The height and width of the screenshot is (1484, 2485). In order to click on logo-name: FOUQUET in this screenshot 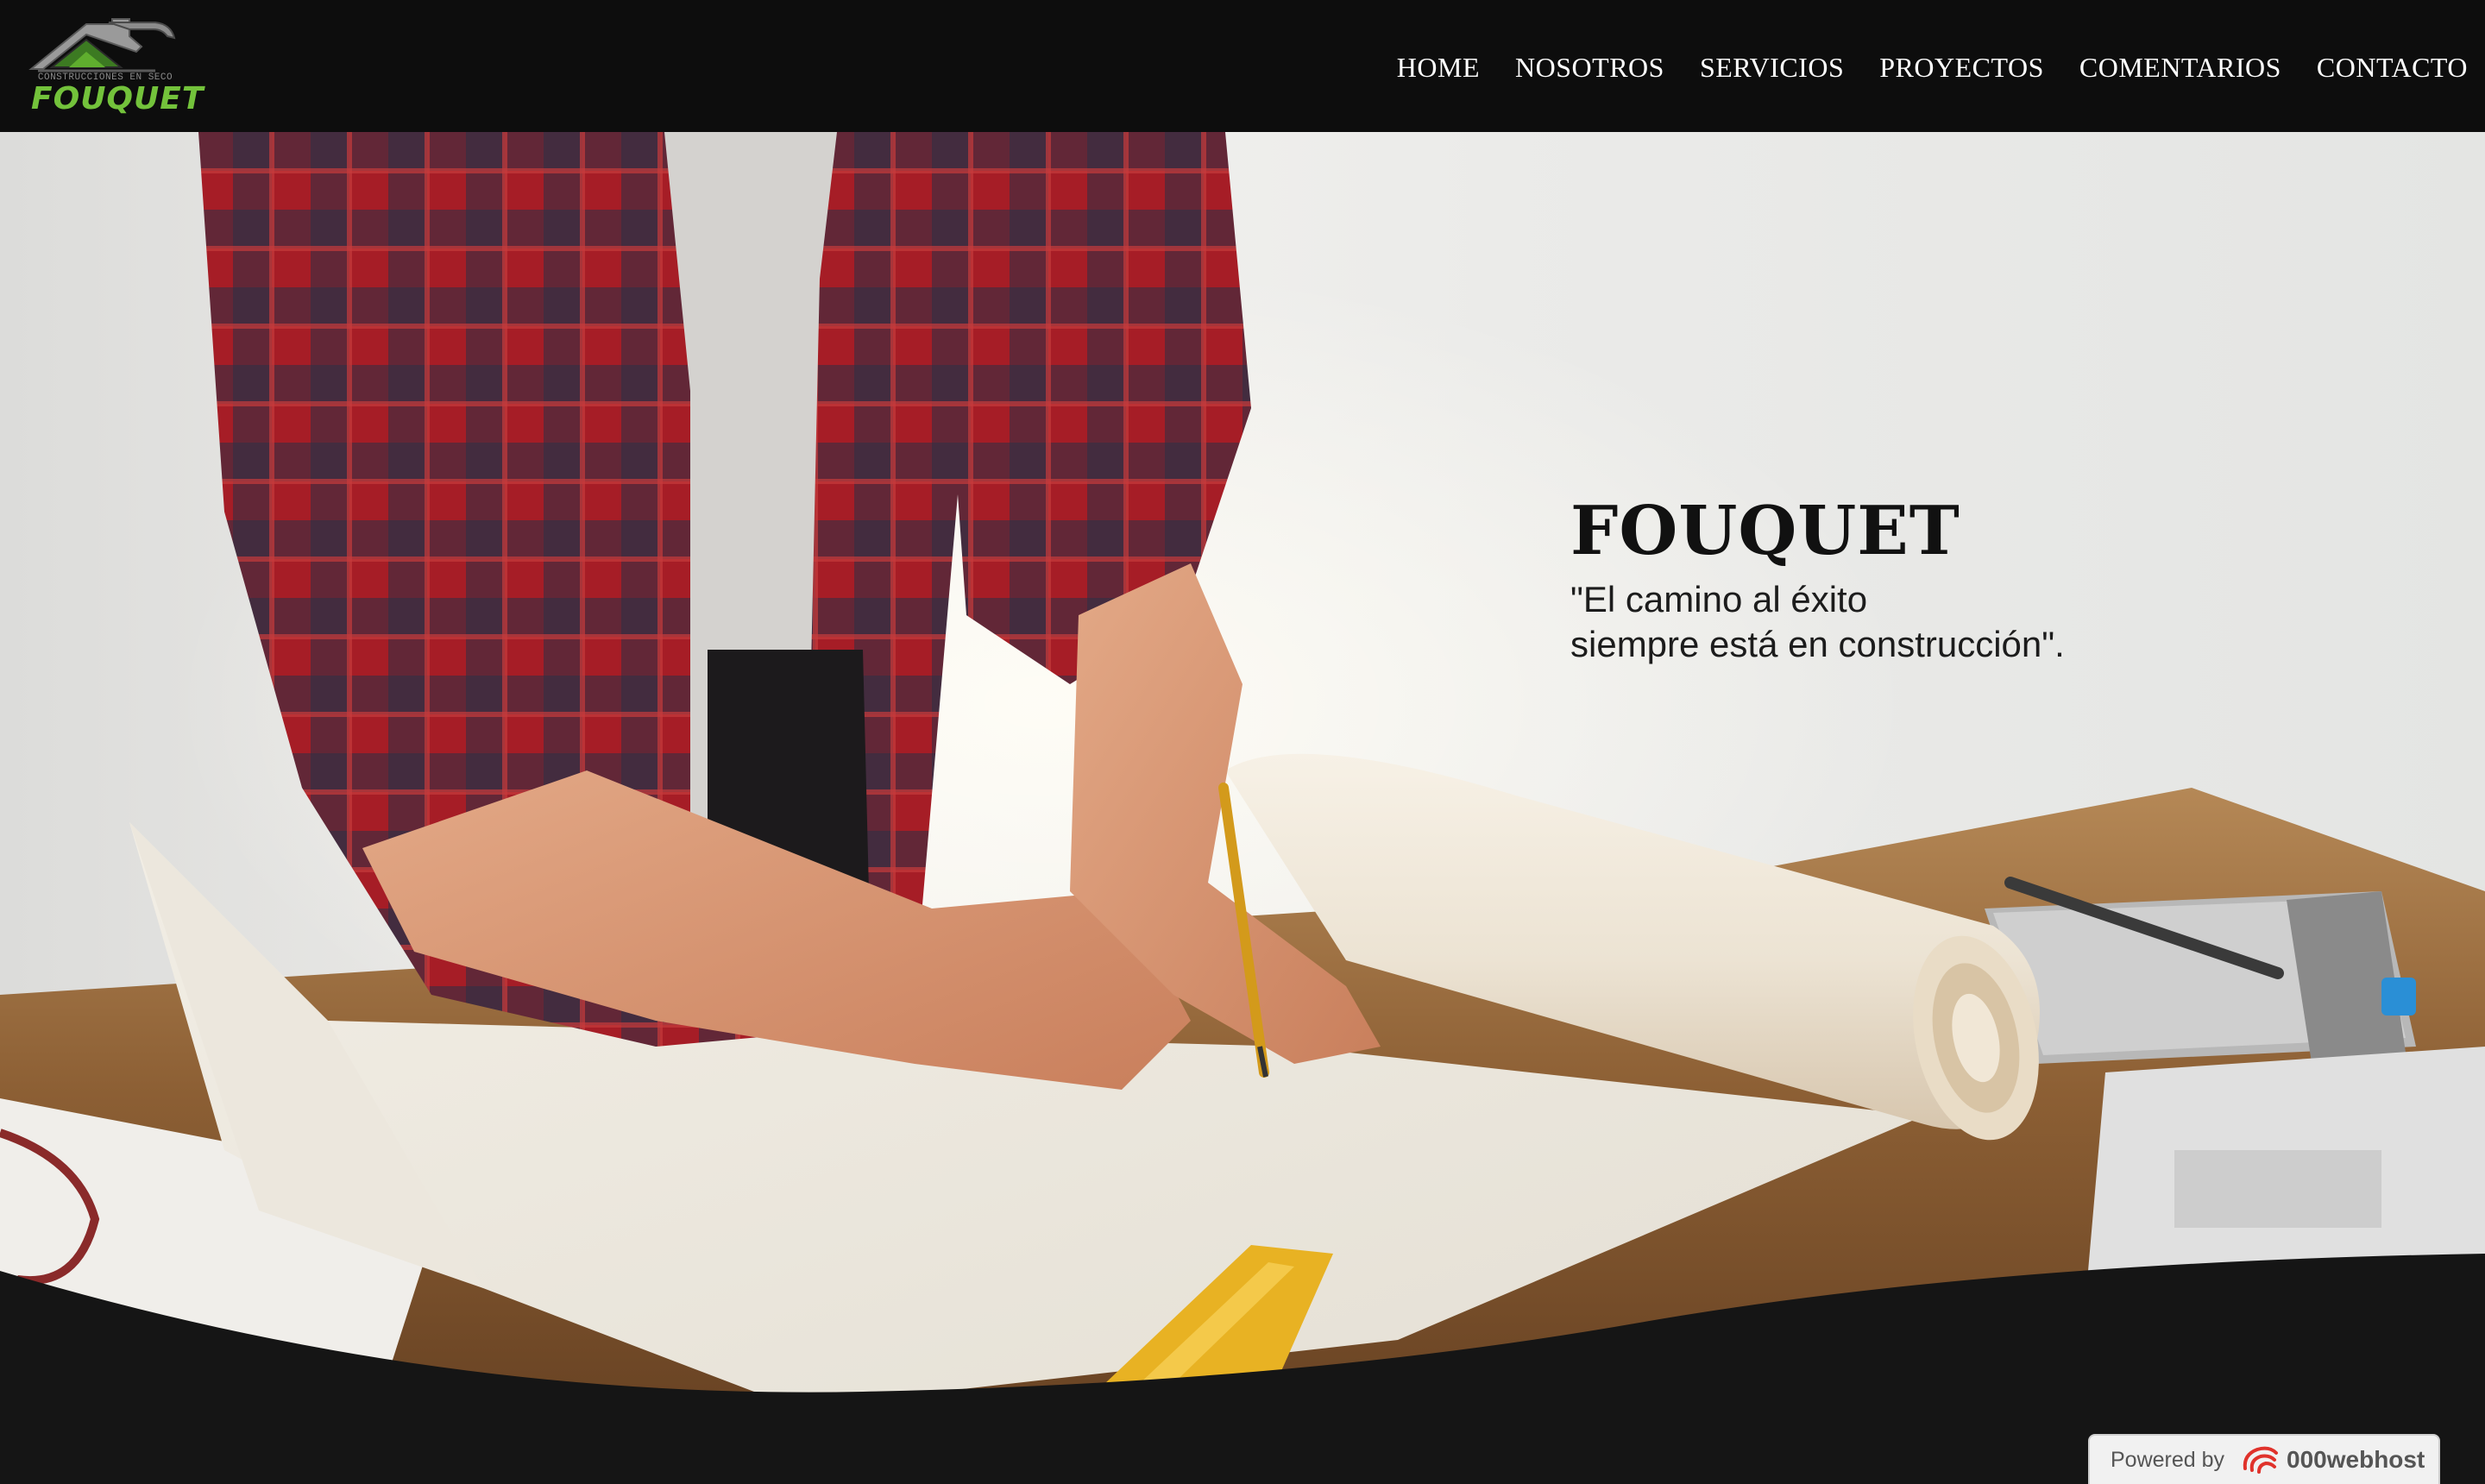, I will do `click(117, 98)`.